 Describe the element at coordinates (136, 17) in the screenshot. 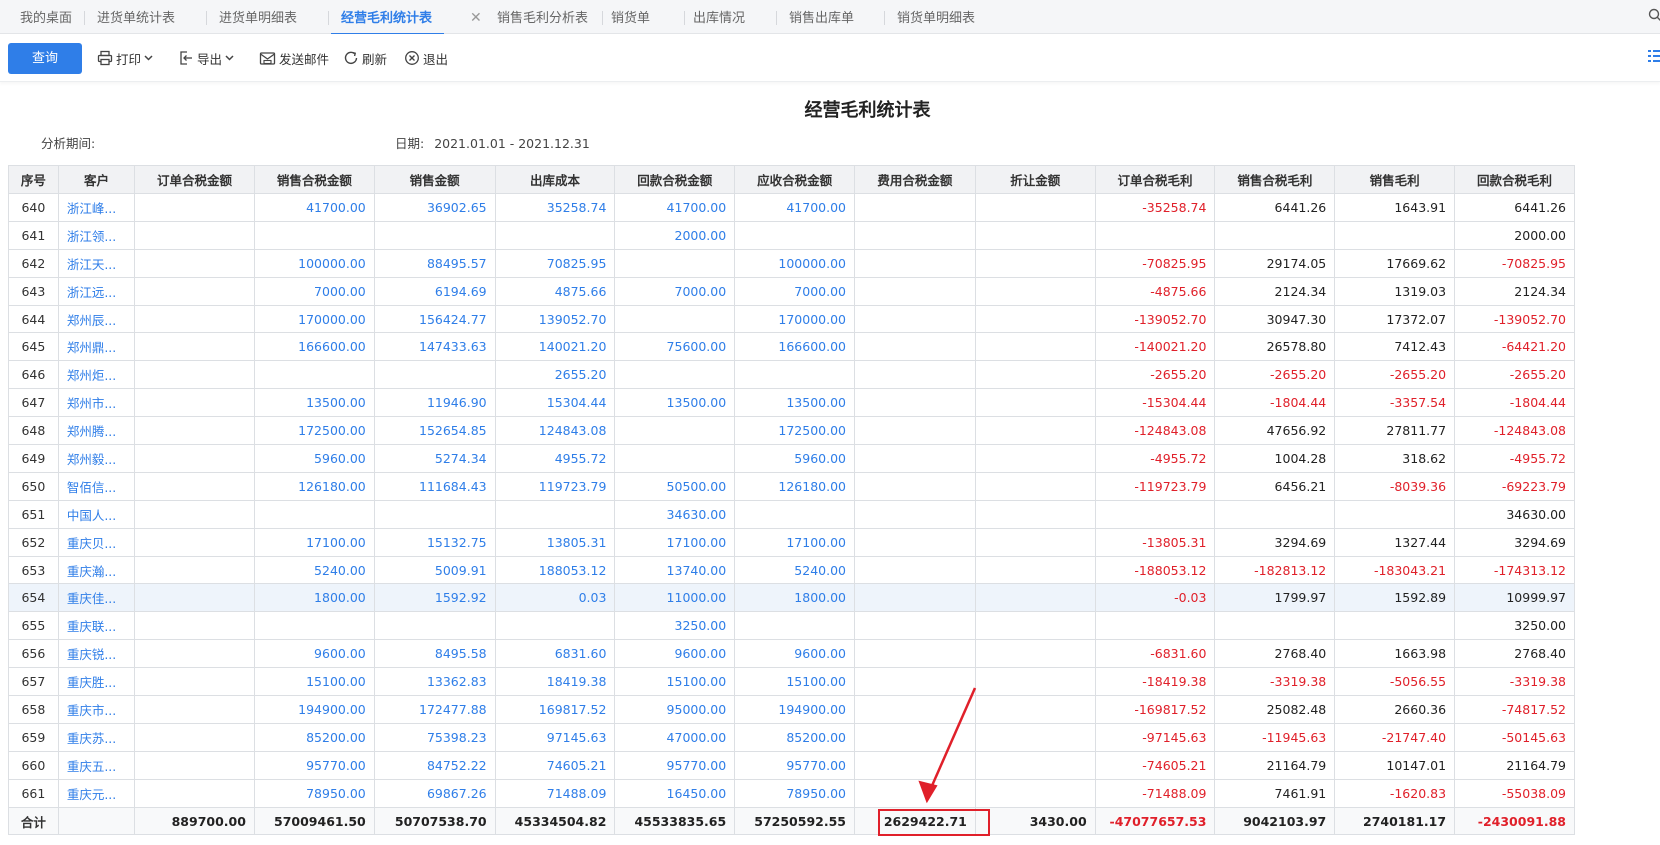

I see `tab-purchase-stats: 进货单统计表` at that location.